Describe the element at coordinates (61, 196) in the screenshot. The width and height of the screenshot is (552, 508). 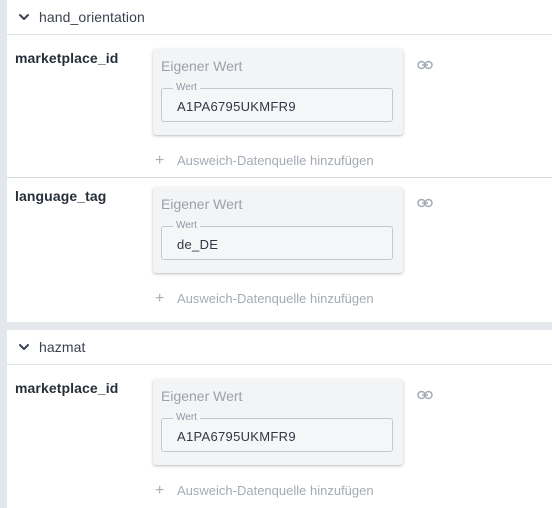
I see `field-label: language_tag` at that location.